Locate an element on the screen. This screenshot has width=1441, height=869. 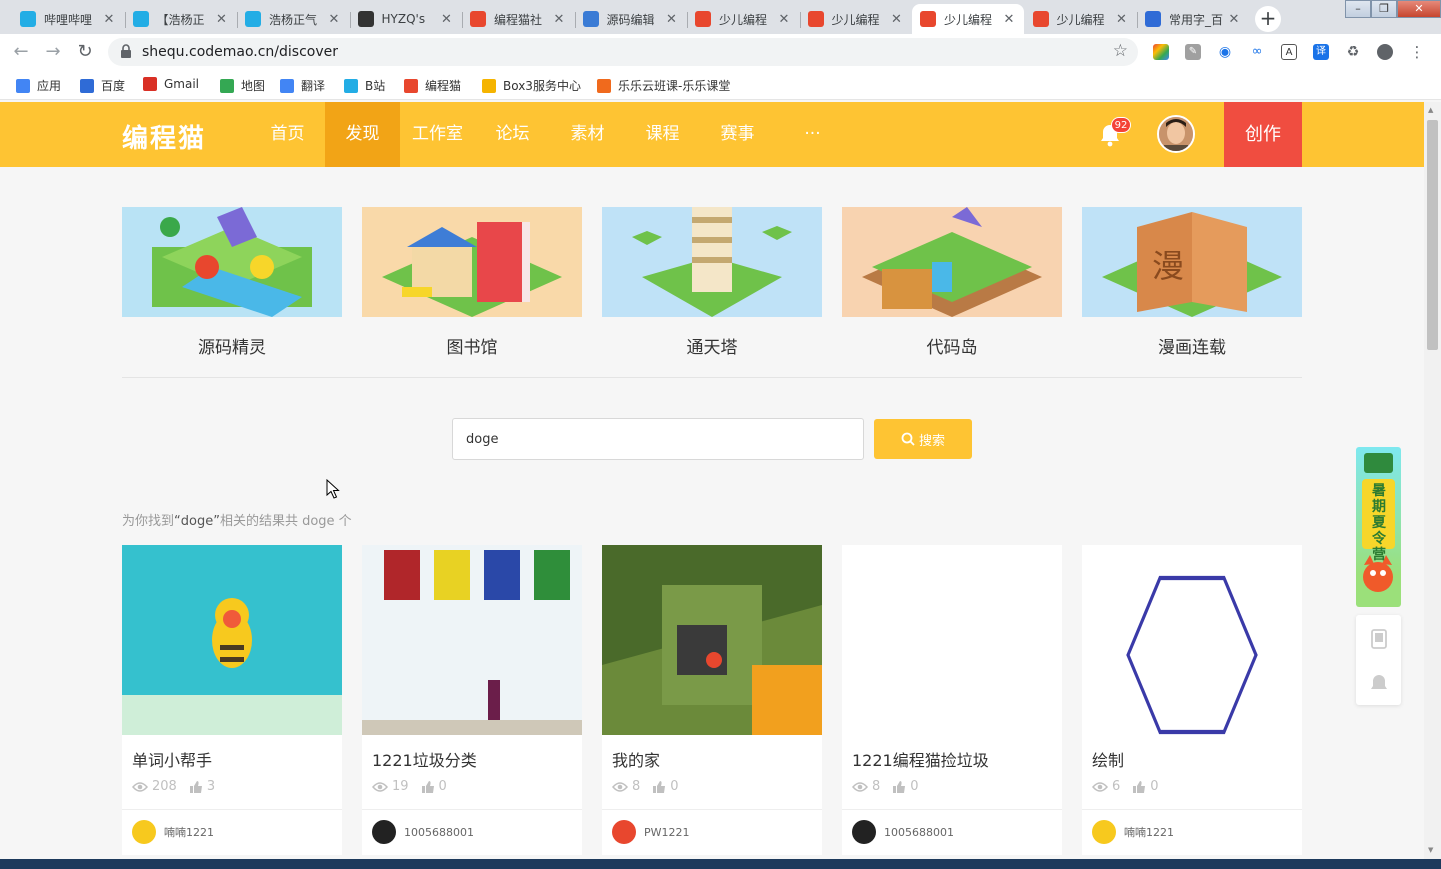
create-button: 创作 is located at coordinates (1263, 134).